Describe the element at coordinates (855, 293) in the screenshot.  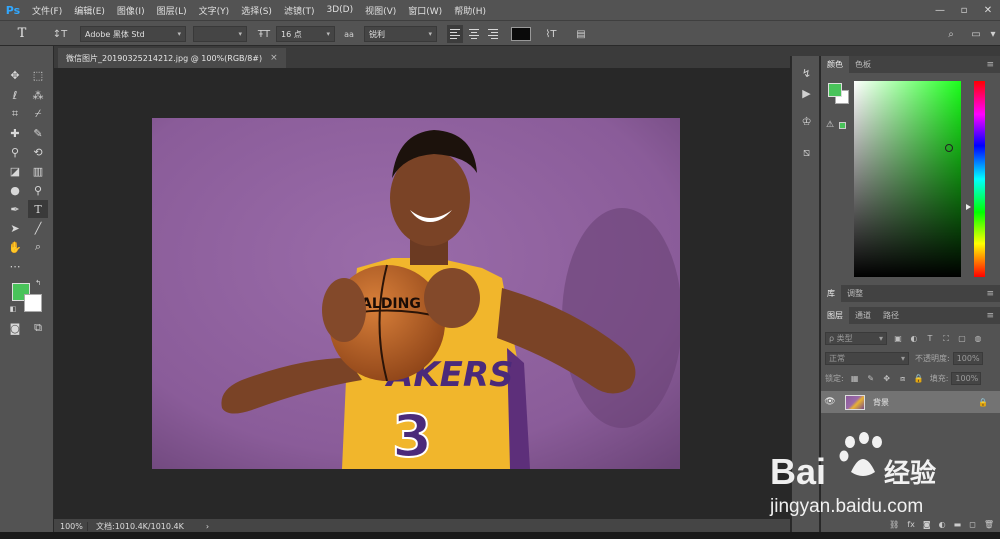
I see `tab-adjustments: 调整` at that location.